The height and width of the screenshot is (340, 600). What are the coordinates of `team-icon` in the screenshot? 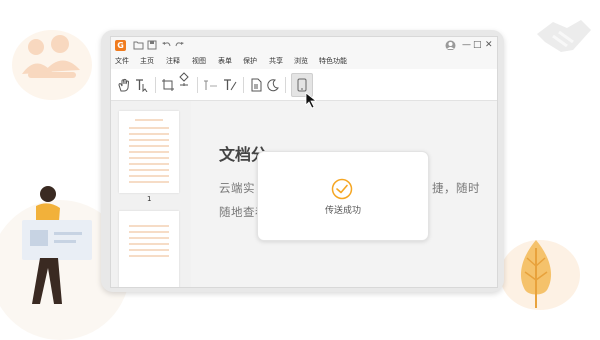 It's located at (51, 56).